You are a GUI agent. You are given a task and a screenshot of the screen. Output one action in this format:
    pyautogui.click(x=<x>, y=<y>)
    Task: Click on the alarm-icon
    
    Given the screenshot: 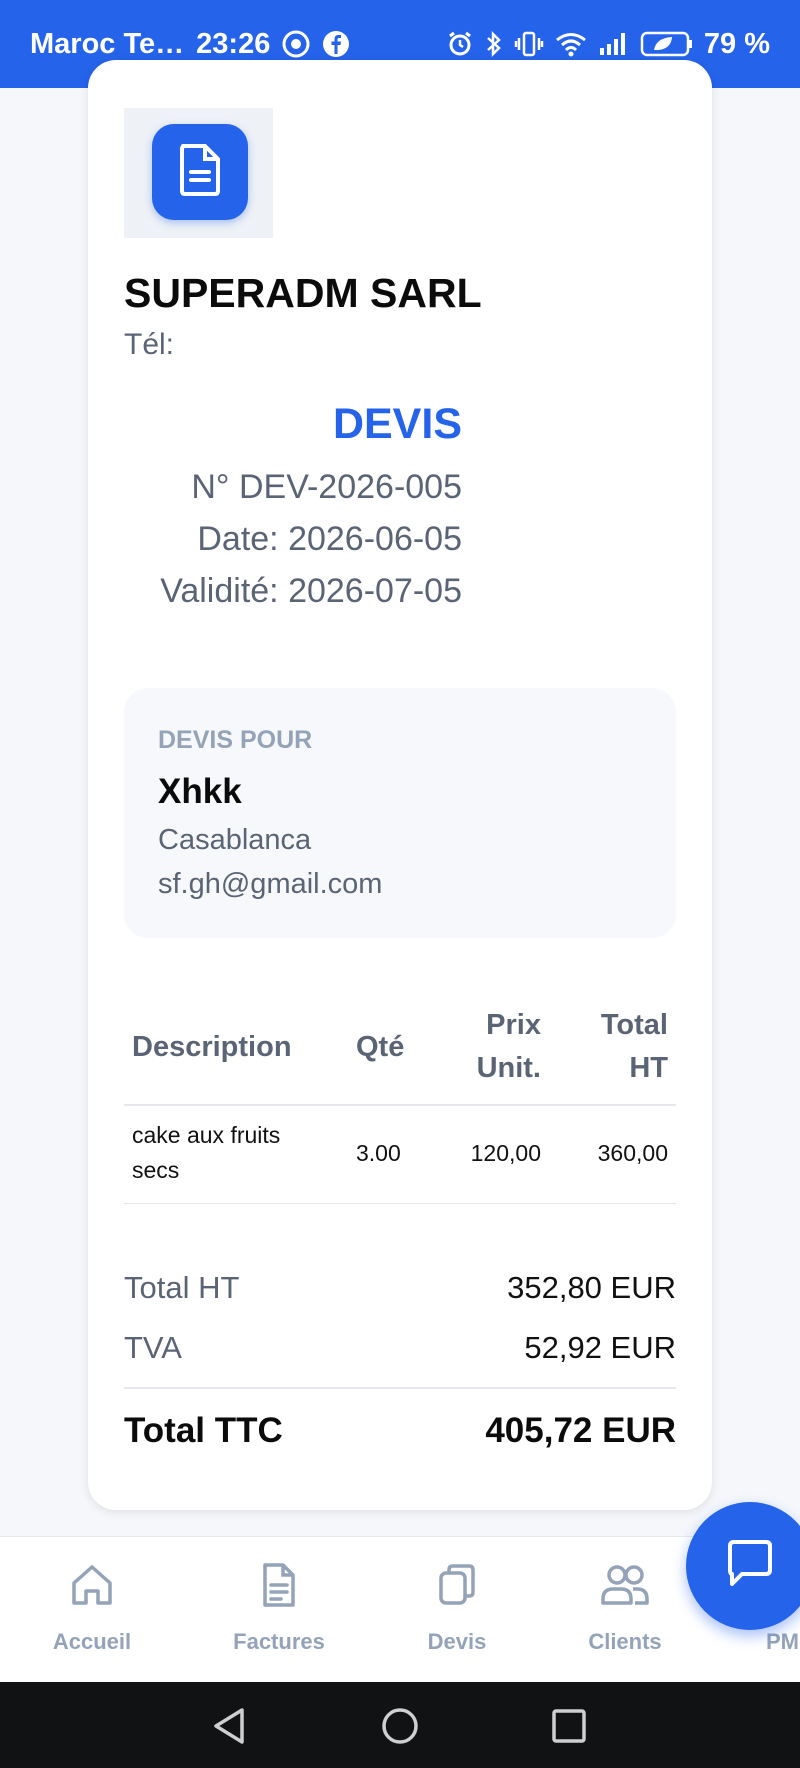 What is the action you would take?
    pyautogui.click(x=460, y=44)
    